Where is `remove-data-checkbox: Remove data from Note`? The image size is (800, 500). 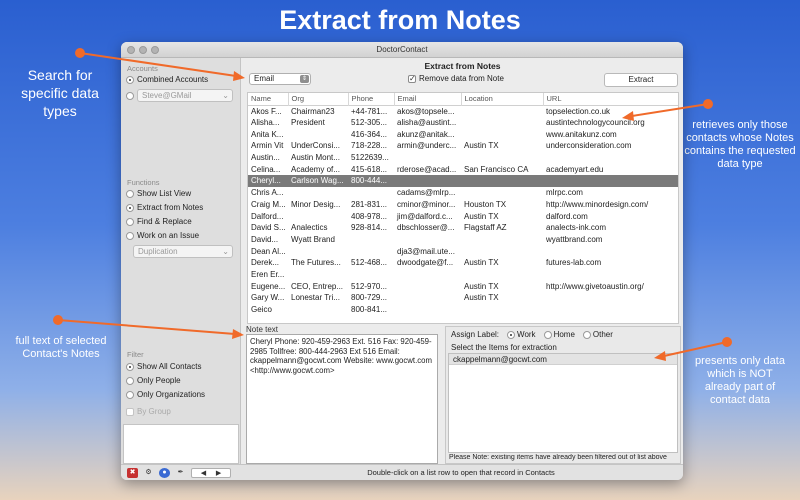 remove-data-checkbox: Remove data from Note is located at coordinates (456, 78).